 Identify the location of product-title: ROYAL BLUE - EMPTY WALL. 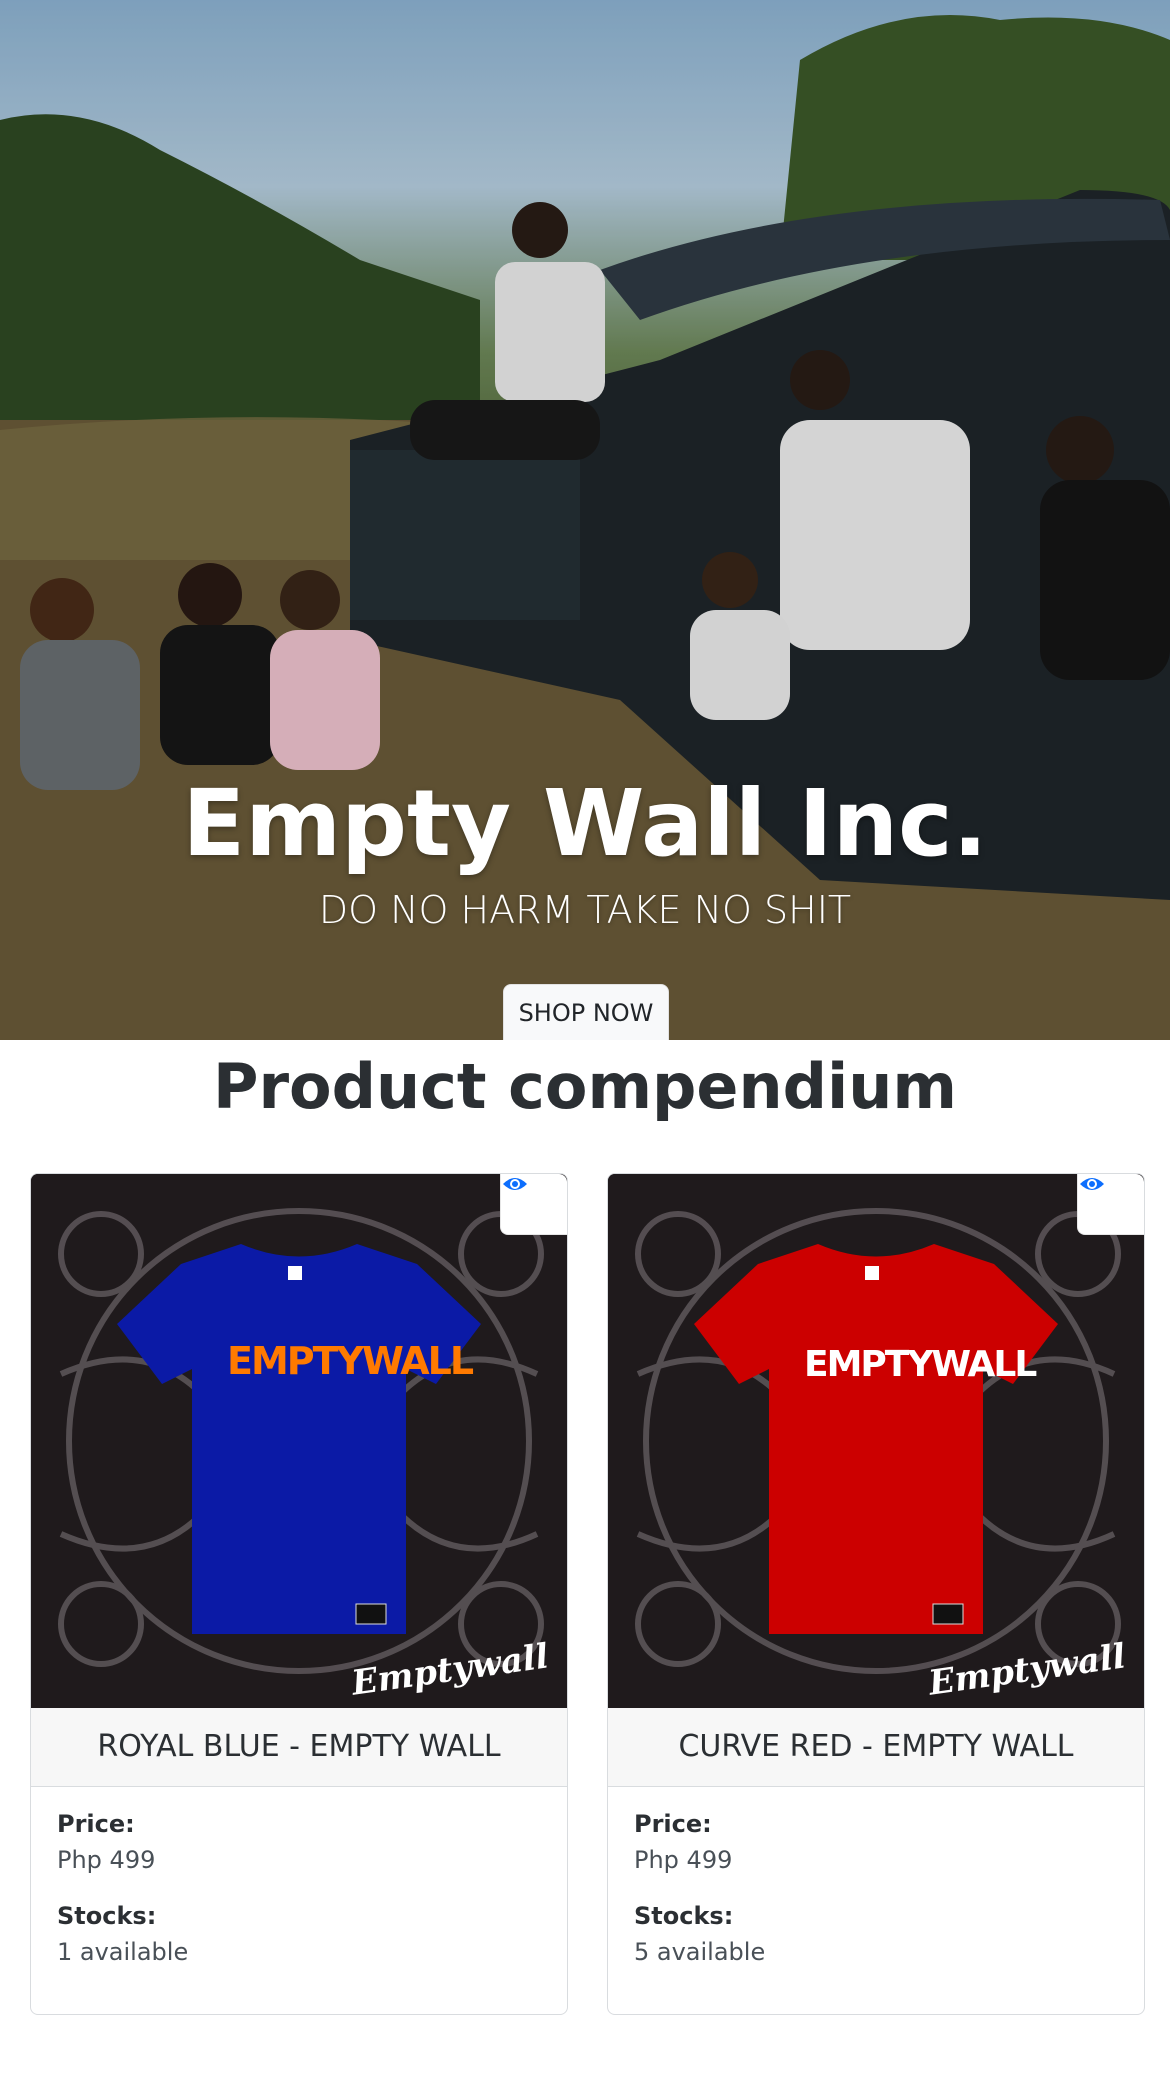
(299, 1747).